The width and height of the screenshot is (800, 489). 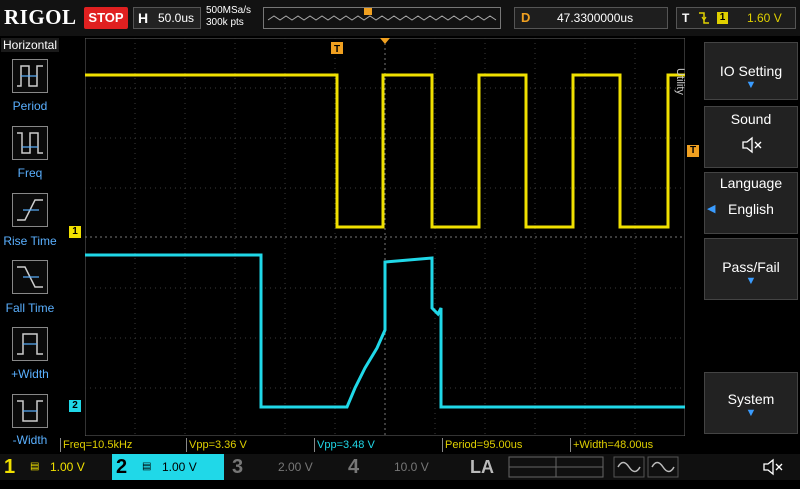 What do you see at coordinates (40, 17) in the screenshot?
I see `rigol-logo: RIGOL` at bounding box center [40, 17].